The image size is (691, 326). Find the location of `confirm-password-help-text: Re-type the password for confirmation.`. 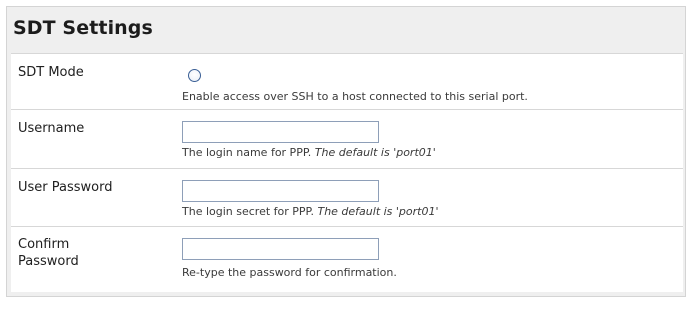

confirm-password-help-text: Re-type the password for confirmation. is located at coordinates (289, 272).